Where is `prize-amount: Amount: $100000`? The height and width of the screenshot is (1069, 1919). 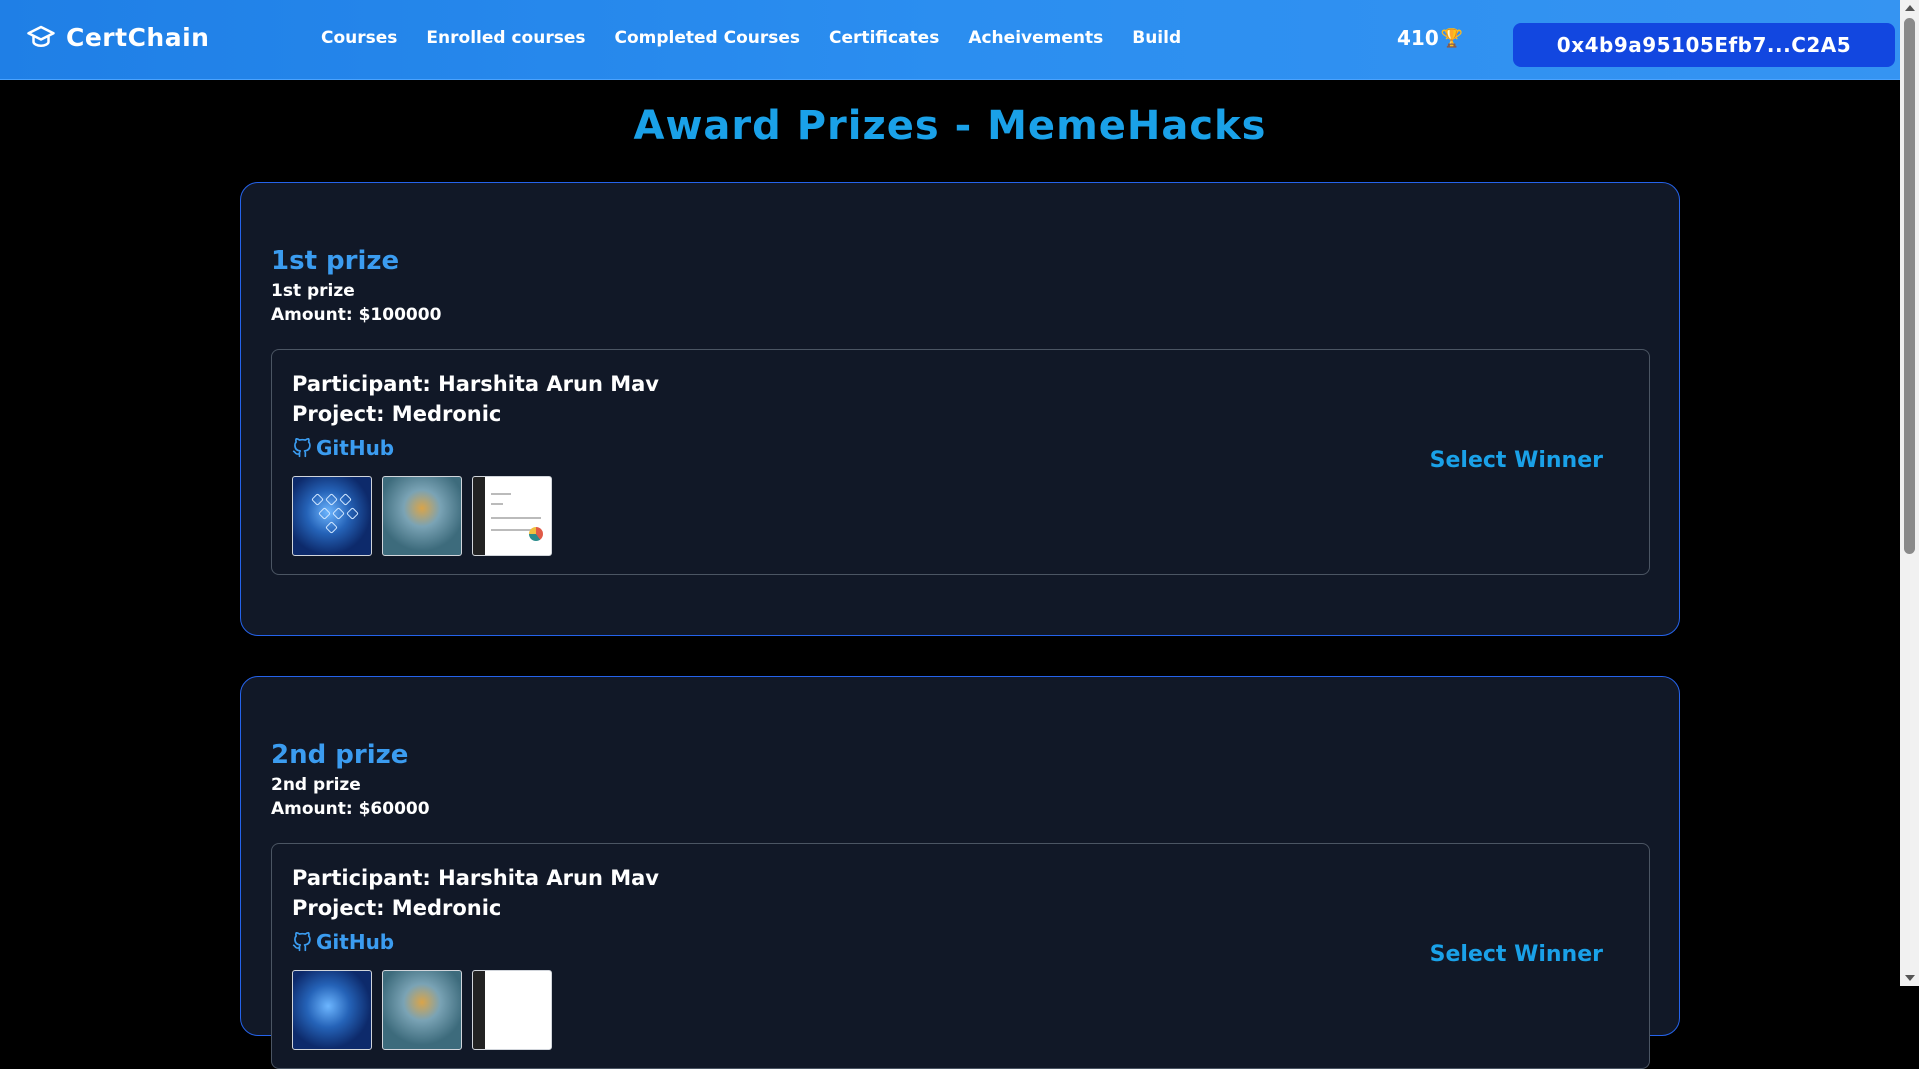 prize-amount: Amount: $100000 is located at coordinates (356, 315).